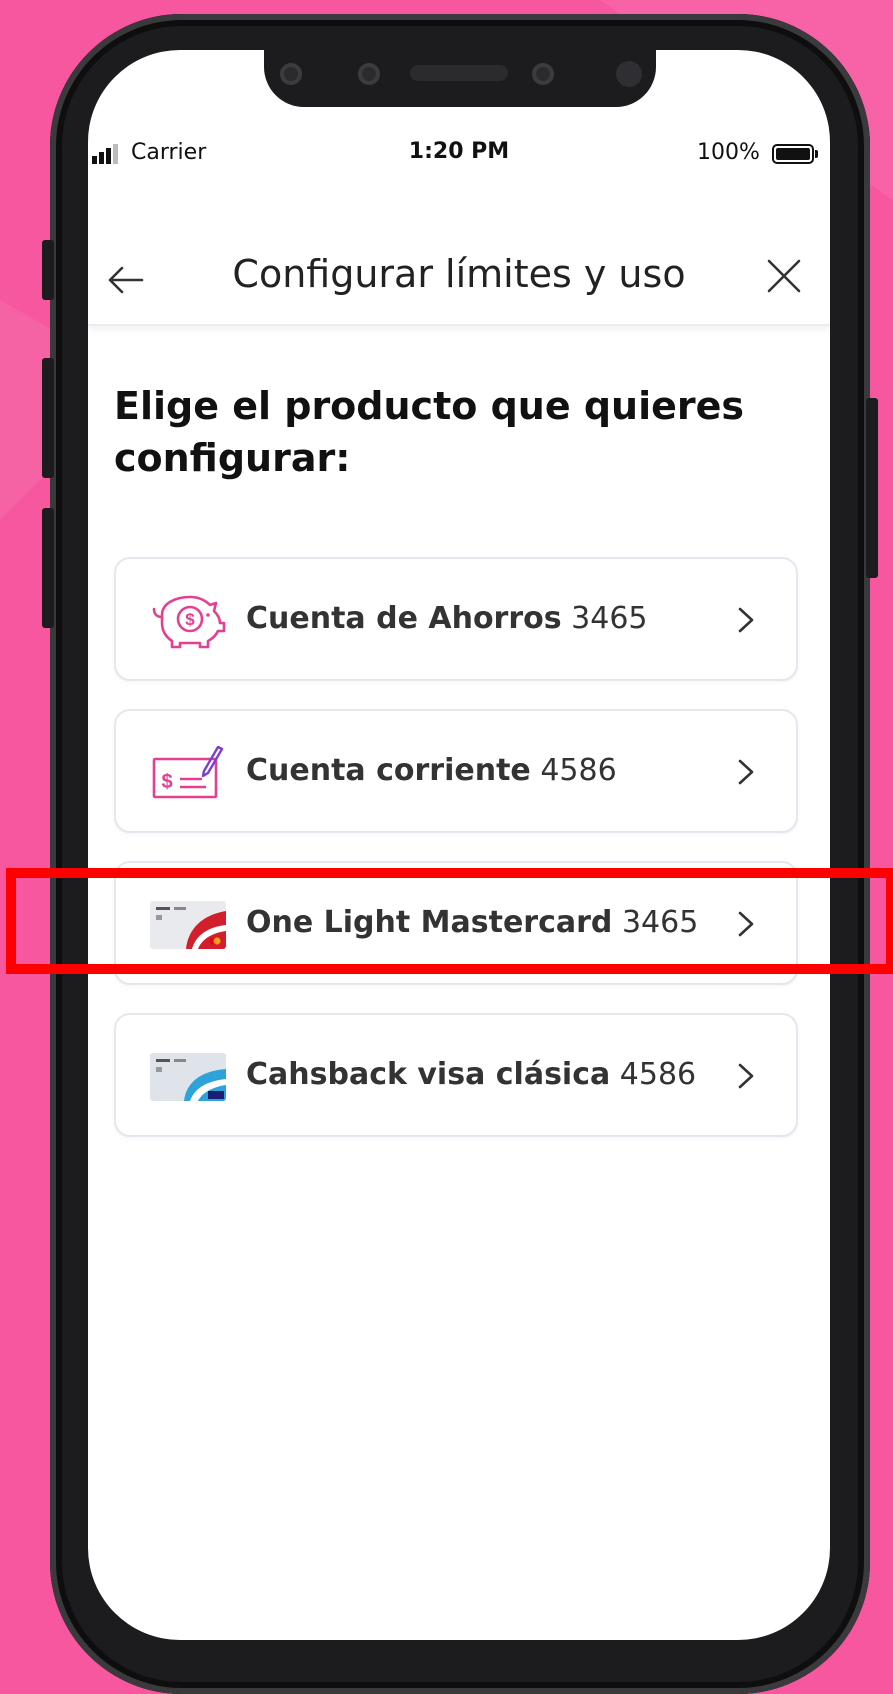  What do you see at coordinates (188, 925) in the screenshot?
I see `mastercard-card-image` at bounding box center [188, 925].